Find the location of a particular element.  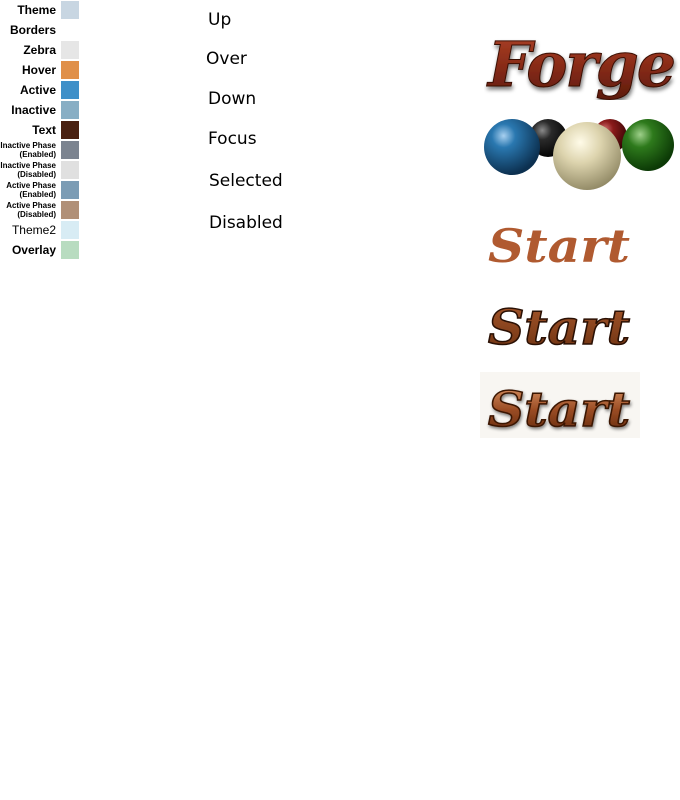

swatch-label: Hover is located at coordinates (38, 70).